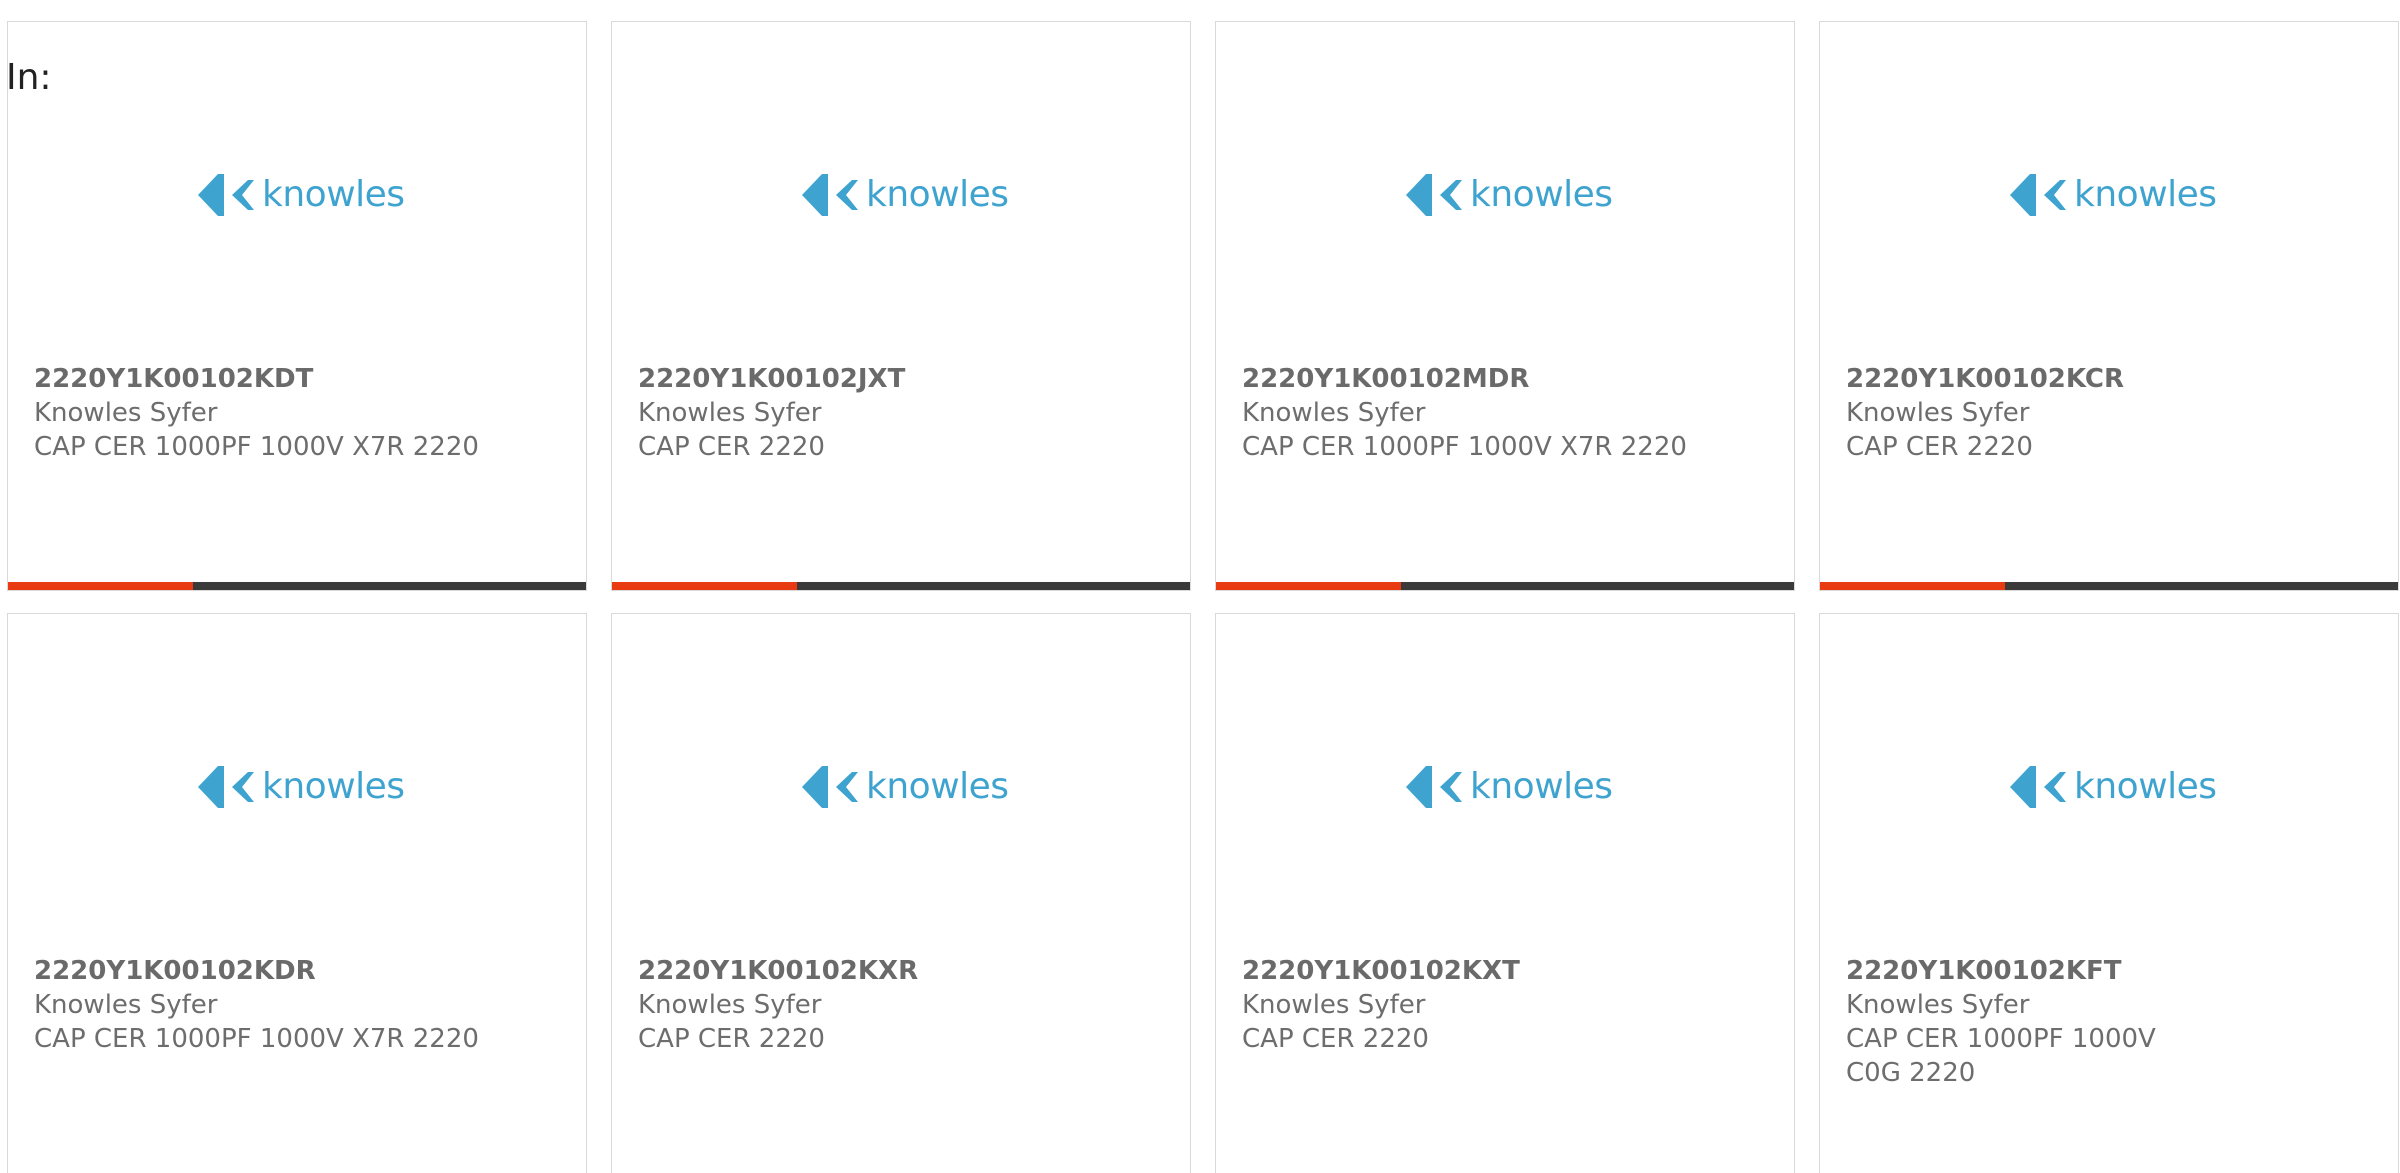 The image size is (2400, 1173). What do you see at coordinates (1502, 379) in the screenshot?
I see `part-number: 2220Y1K00102MDR` at bounding box center [1502, 379].